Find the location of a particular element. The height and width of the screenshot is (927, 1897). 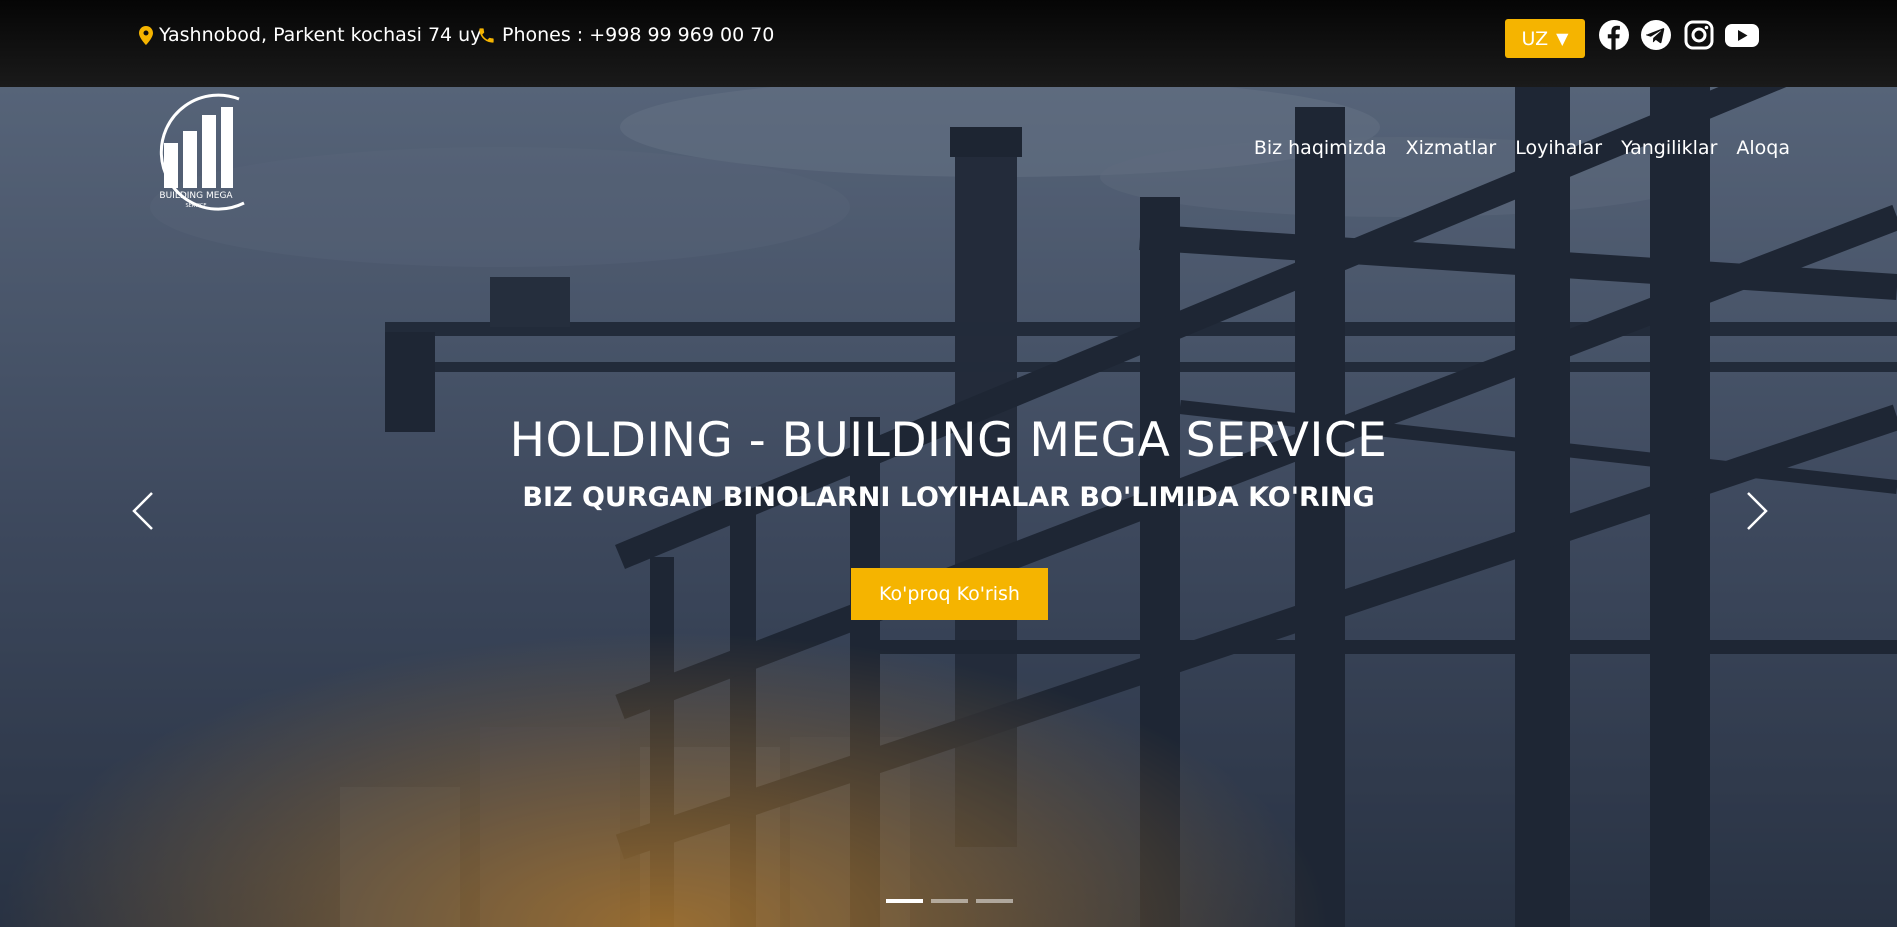

address: Yashnobod, Parkent kochasi 74 uy is located at coordinates (310, 35).